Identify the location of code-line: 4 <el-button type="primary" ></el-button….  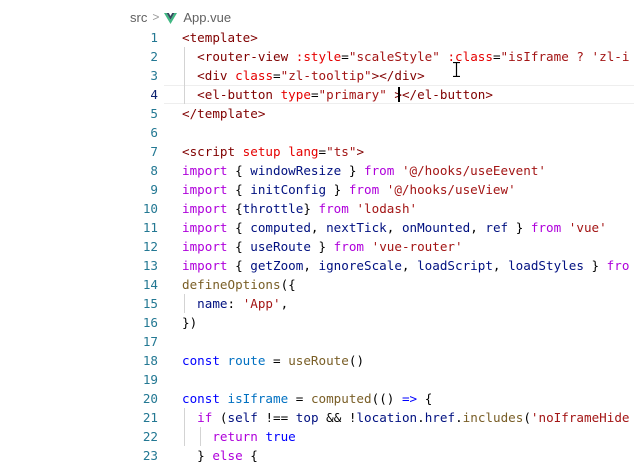
(374, 94).